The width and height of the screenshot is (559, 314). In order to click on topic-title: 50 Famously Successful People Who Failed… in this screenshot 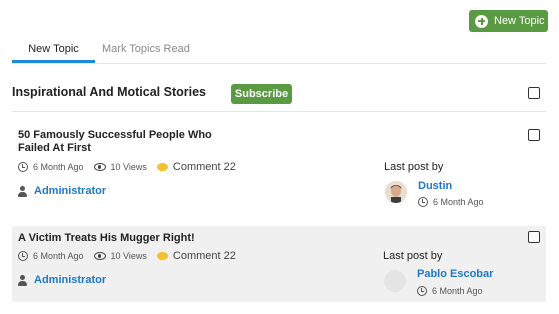, I will do `click(125, 142)`.